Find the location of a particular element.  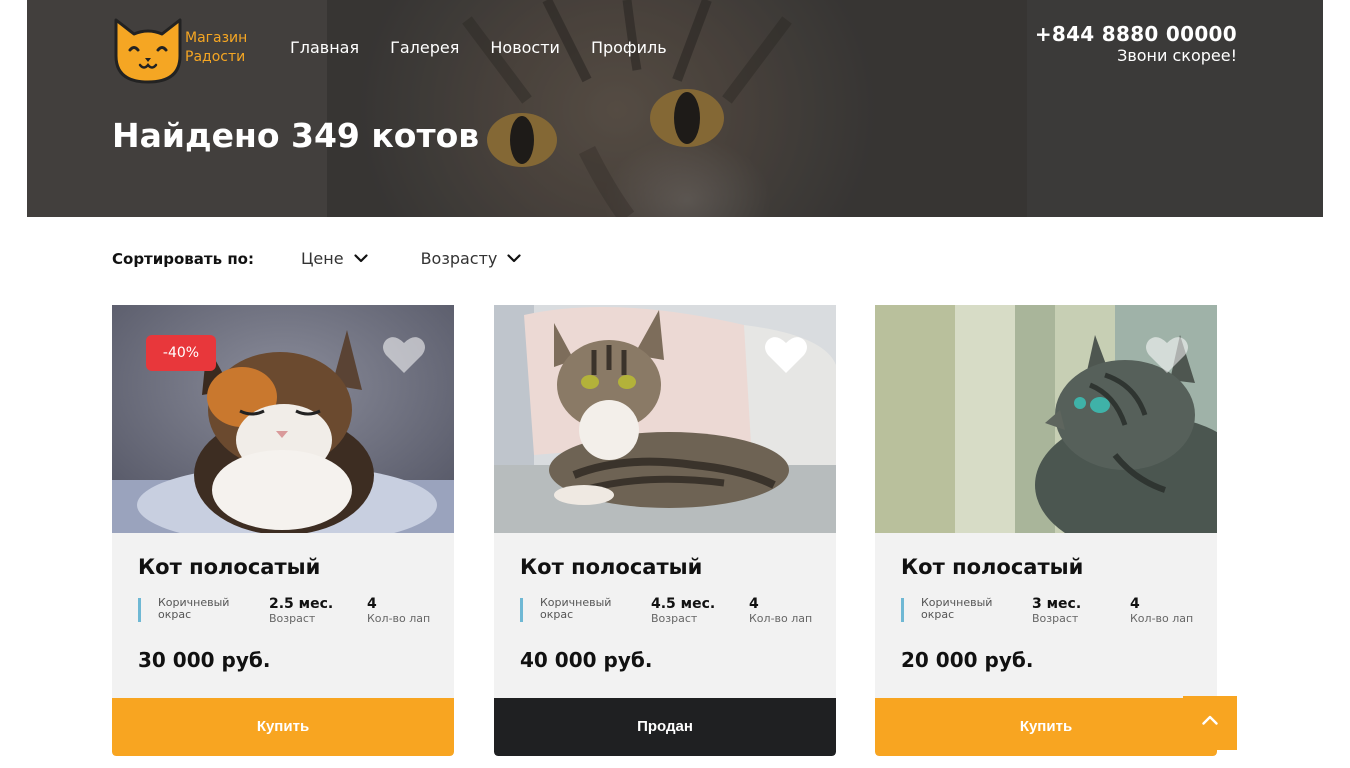

nav-item-gallery: Галерея is located at coordinates (424, 47).